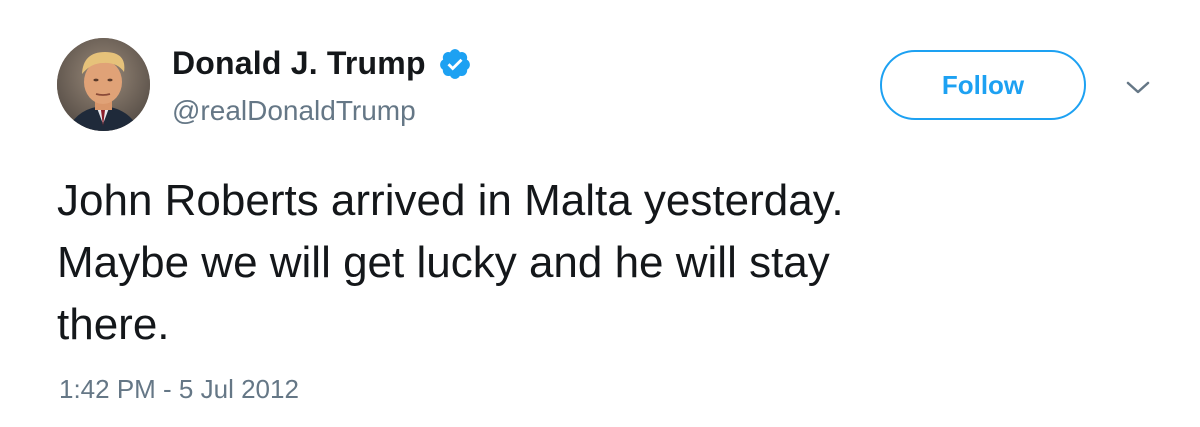 The width and height of the screenshot is (1200, 427). I want to click on tweet-text-line: there., so click(113, 324).